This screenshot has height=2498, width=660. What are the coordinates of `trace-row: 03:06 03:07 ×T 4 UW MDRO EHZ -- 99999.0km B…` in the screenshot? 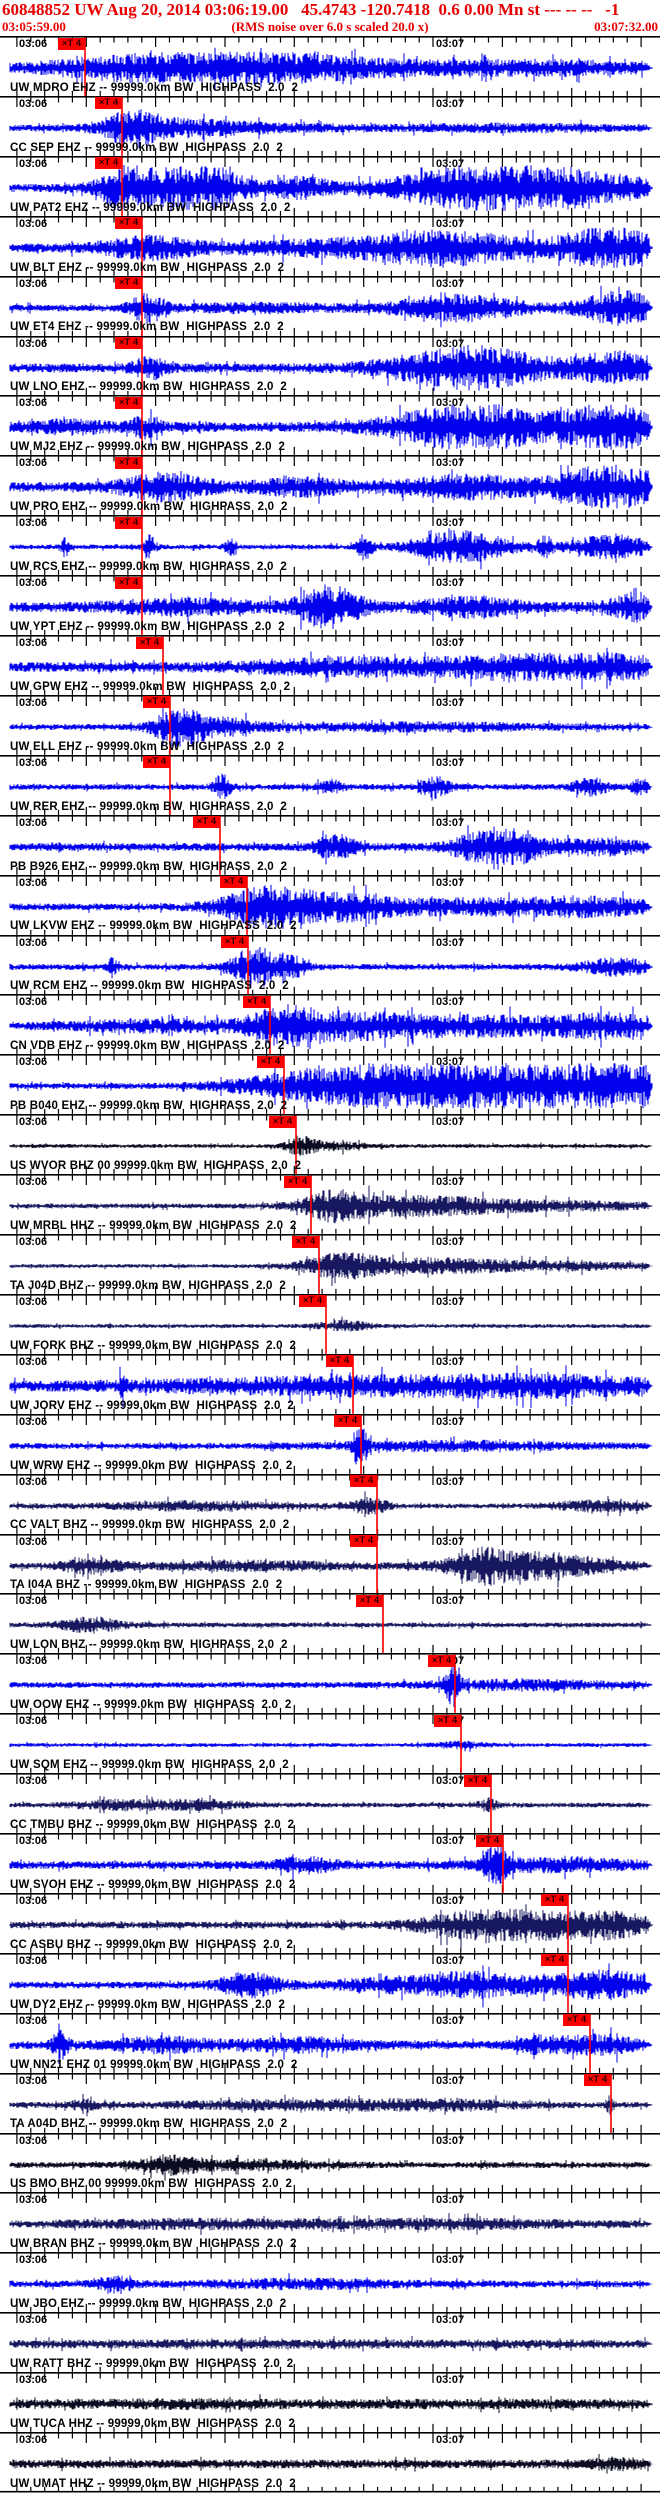 It's located at (330, 66).